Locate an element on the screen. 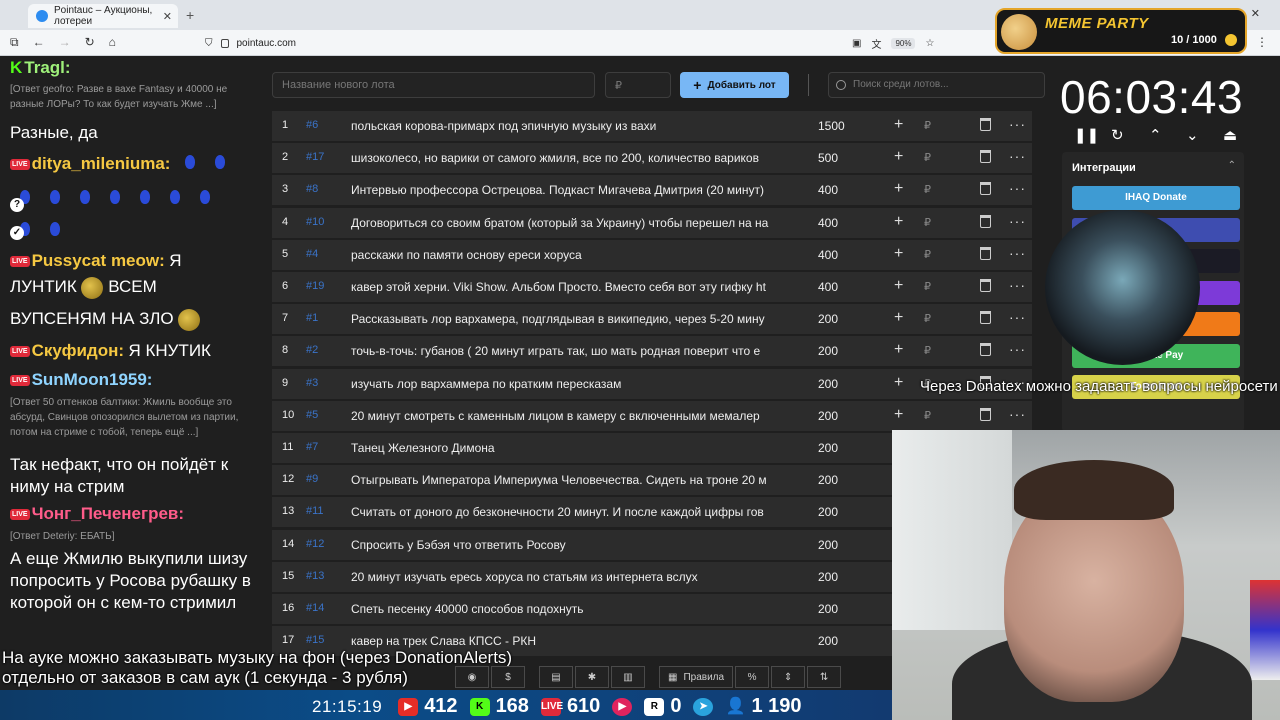 Image resolution: width=1280 pixels, height=720 pixels. lot-id: #2 is located at coordinates (312, 350).